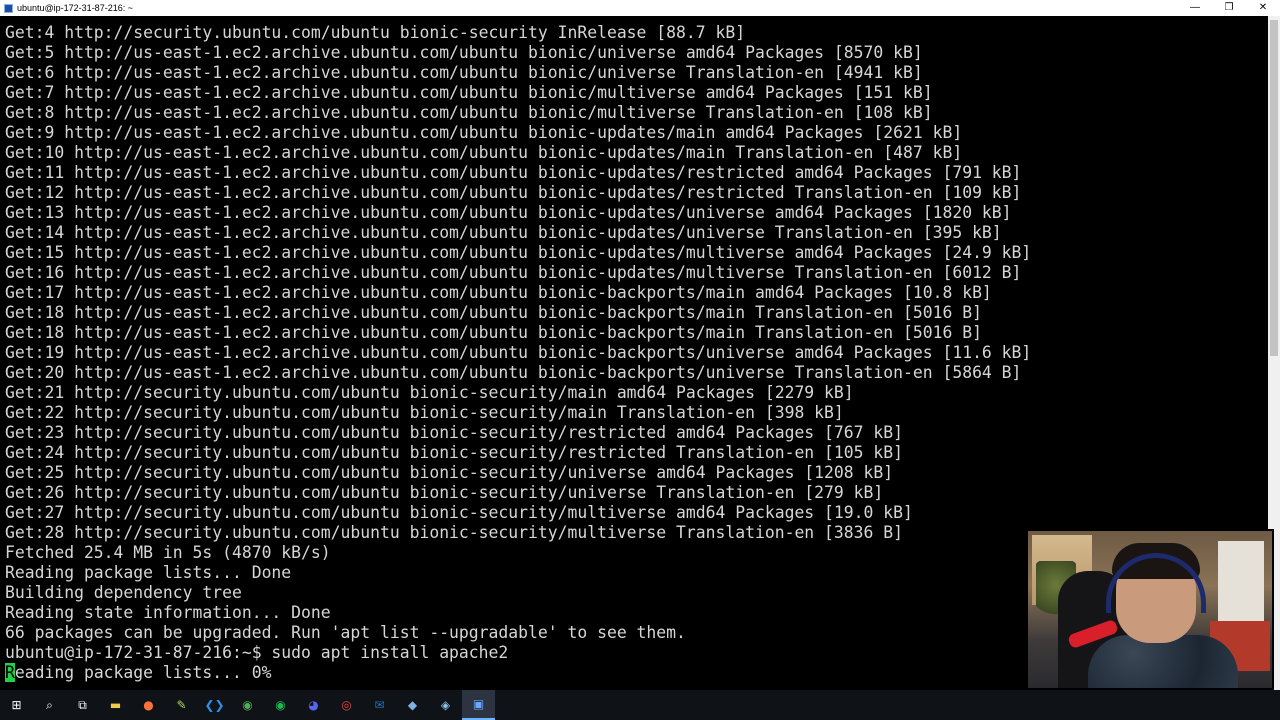  What do you see at coordinates (1229, 8) in the screenshot?
I see `maximize-button: ❐` at bounding box center [1229, 8].